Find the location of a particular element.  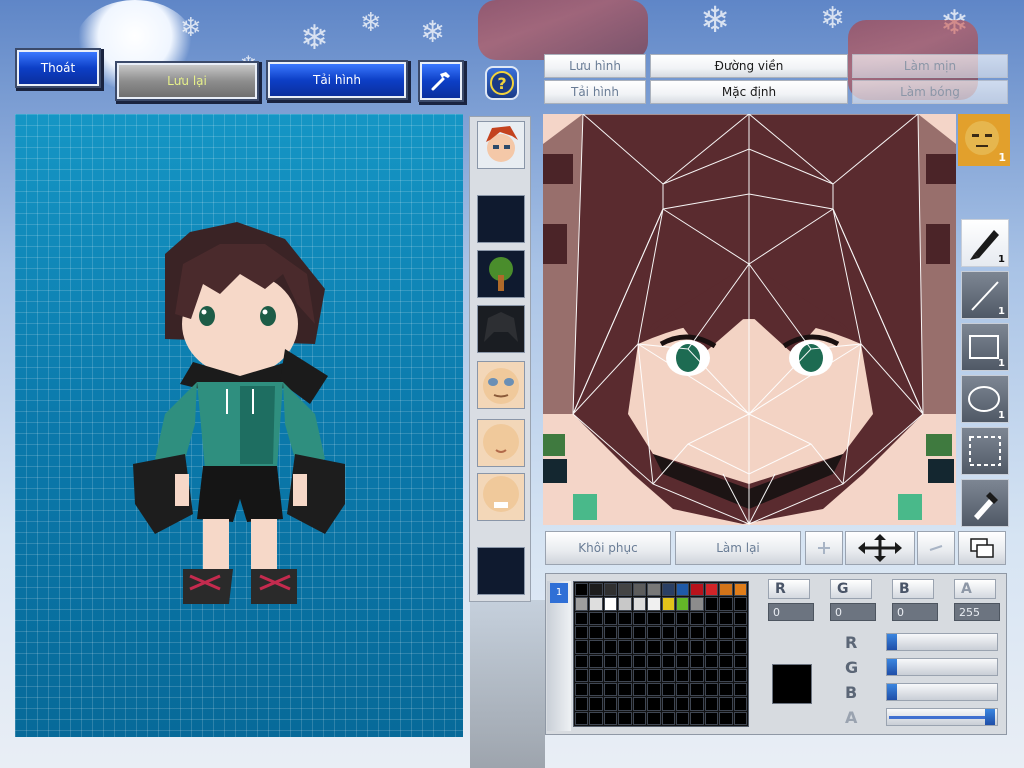

redo-button: Làm lại is located at coordinates (738, 548).